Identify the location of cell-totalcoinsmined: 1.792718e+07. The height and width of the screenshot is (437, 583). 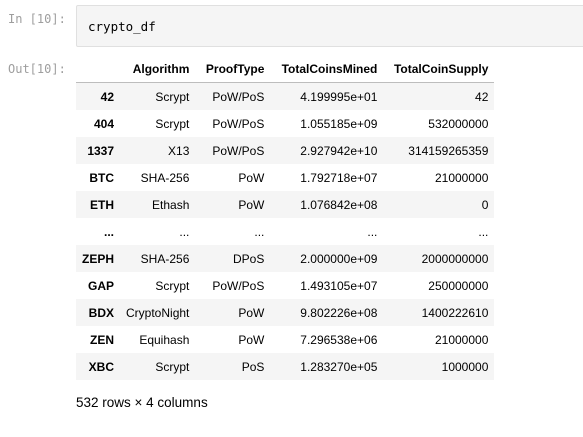
(339, 177).